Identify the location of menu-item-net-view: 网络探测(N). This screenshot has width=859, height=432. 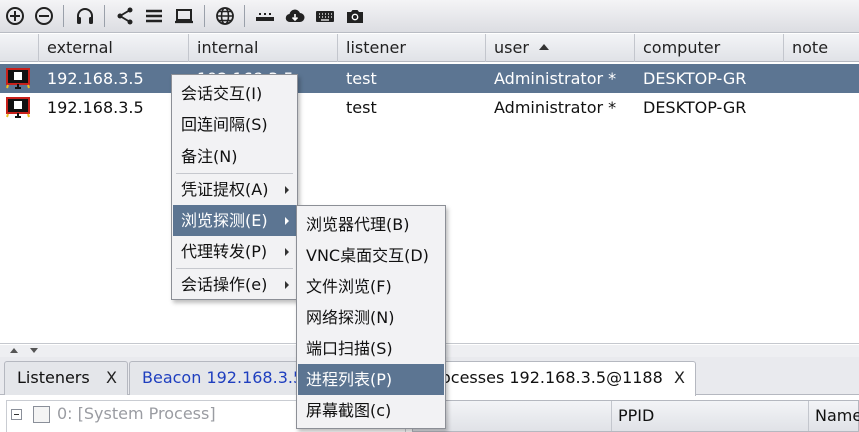
(371, 317).